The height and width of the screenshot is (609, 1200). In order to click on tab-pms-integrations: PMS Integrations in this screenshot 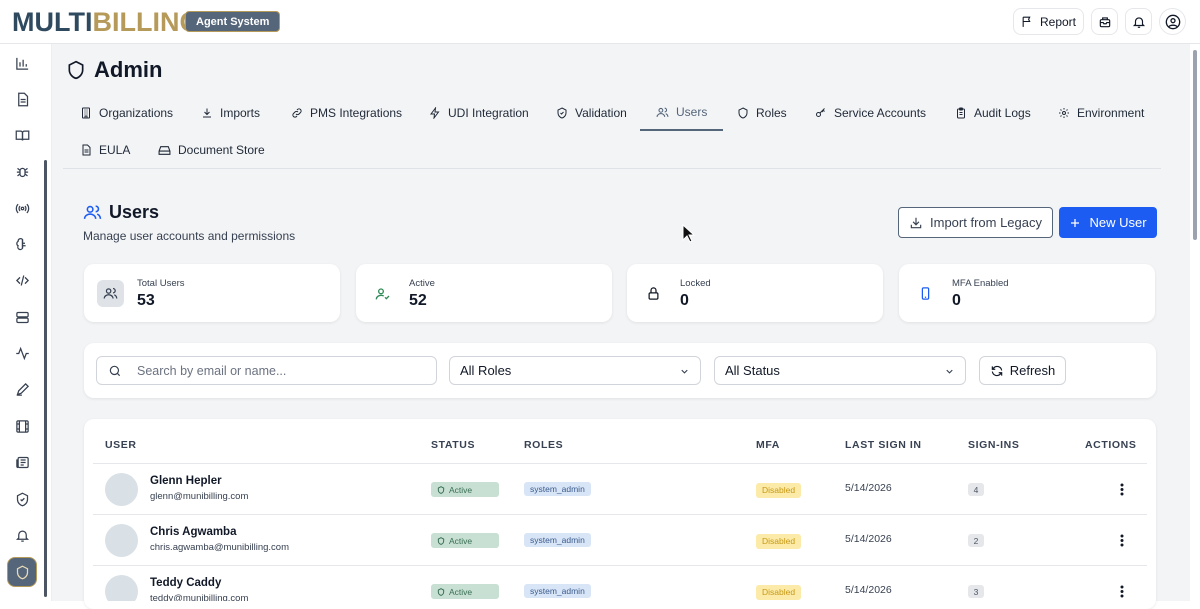, I will do `click(346, 113)`.